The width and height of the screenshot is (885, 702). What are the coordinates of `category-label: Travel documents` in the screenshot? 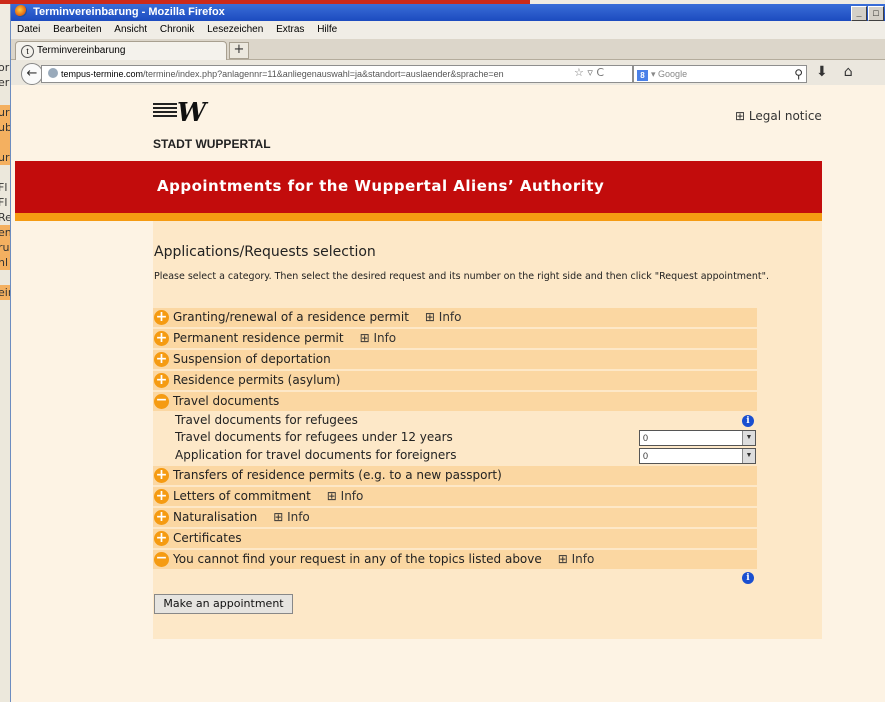 It's located at (226, 401).